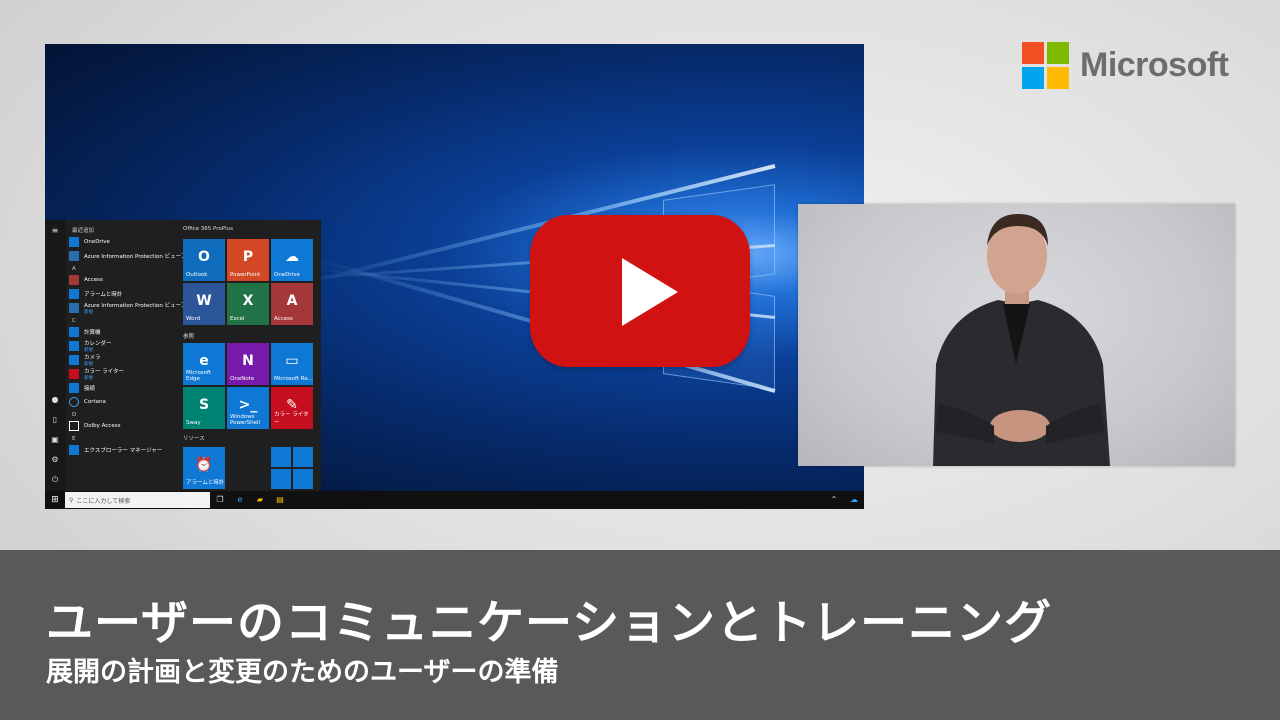 The width and height of the screenshot is (1280, 720). Describe the element at coordinates (242, 379) in the screenshot. I see `tile-label: OneNote` at that location.